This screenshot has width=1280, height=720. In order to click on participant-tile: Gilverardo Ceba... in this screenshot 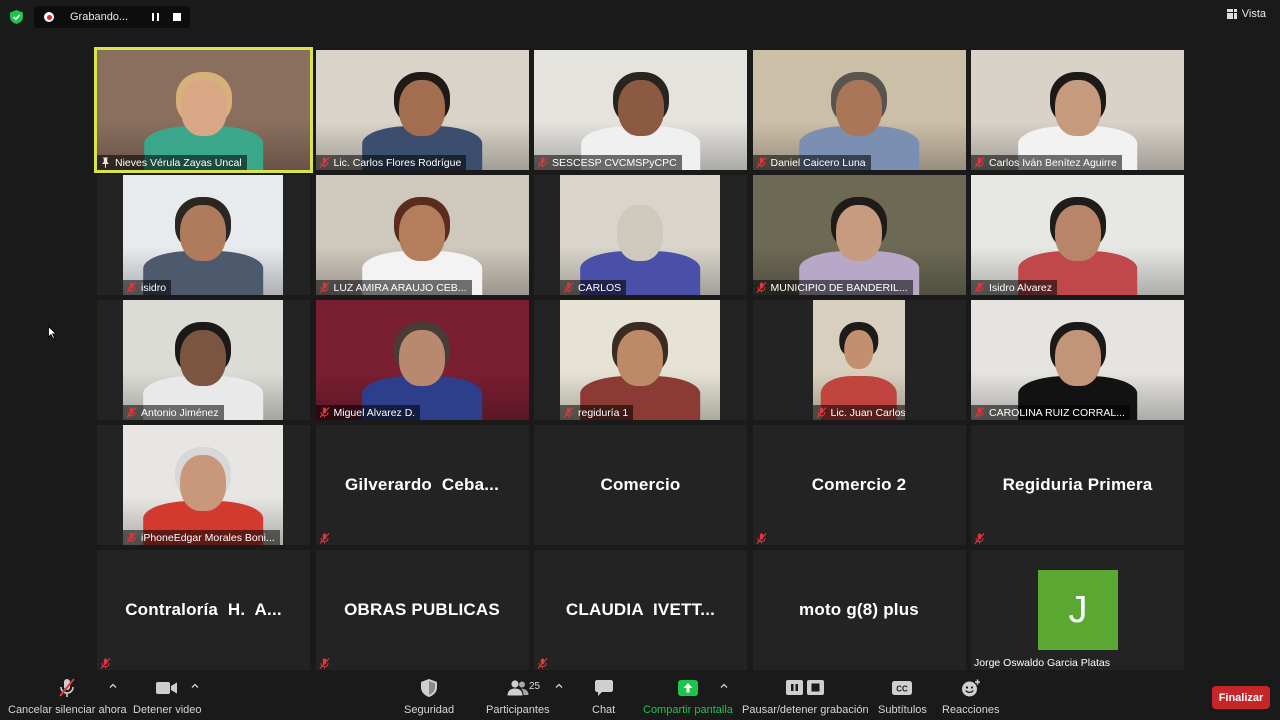, I will do `click(422, 485)`.